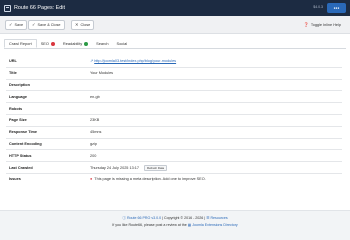  What do you see at coordinates (155, 167) in the screenshot?
I see `refresh-data-button: Refresh Data` at bounding box center [155, 167].